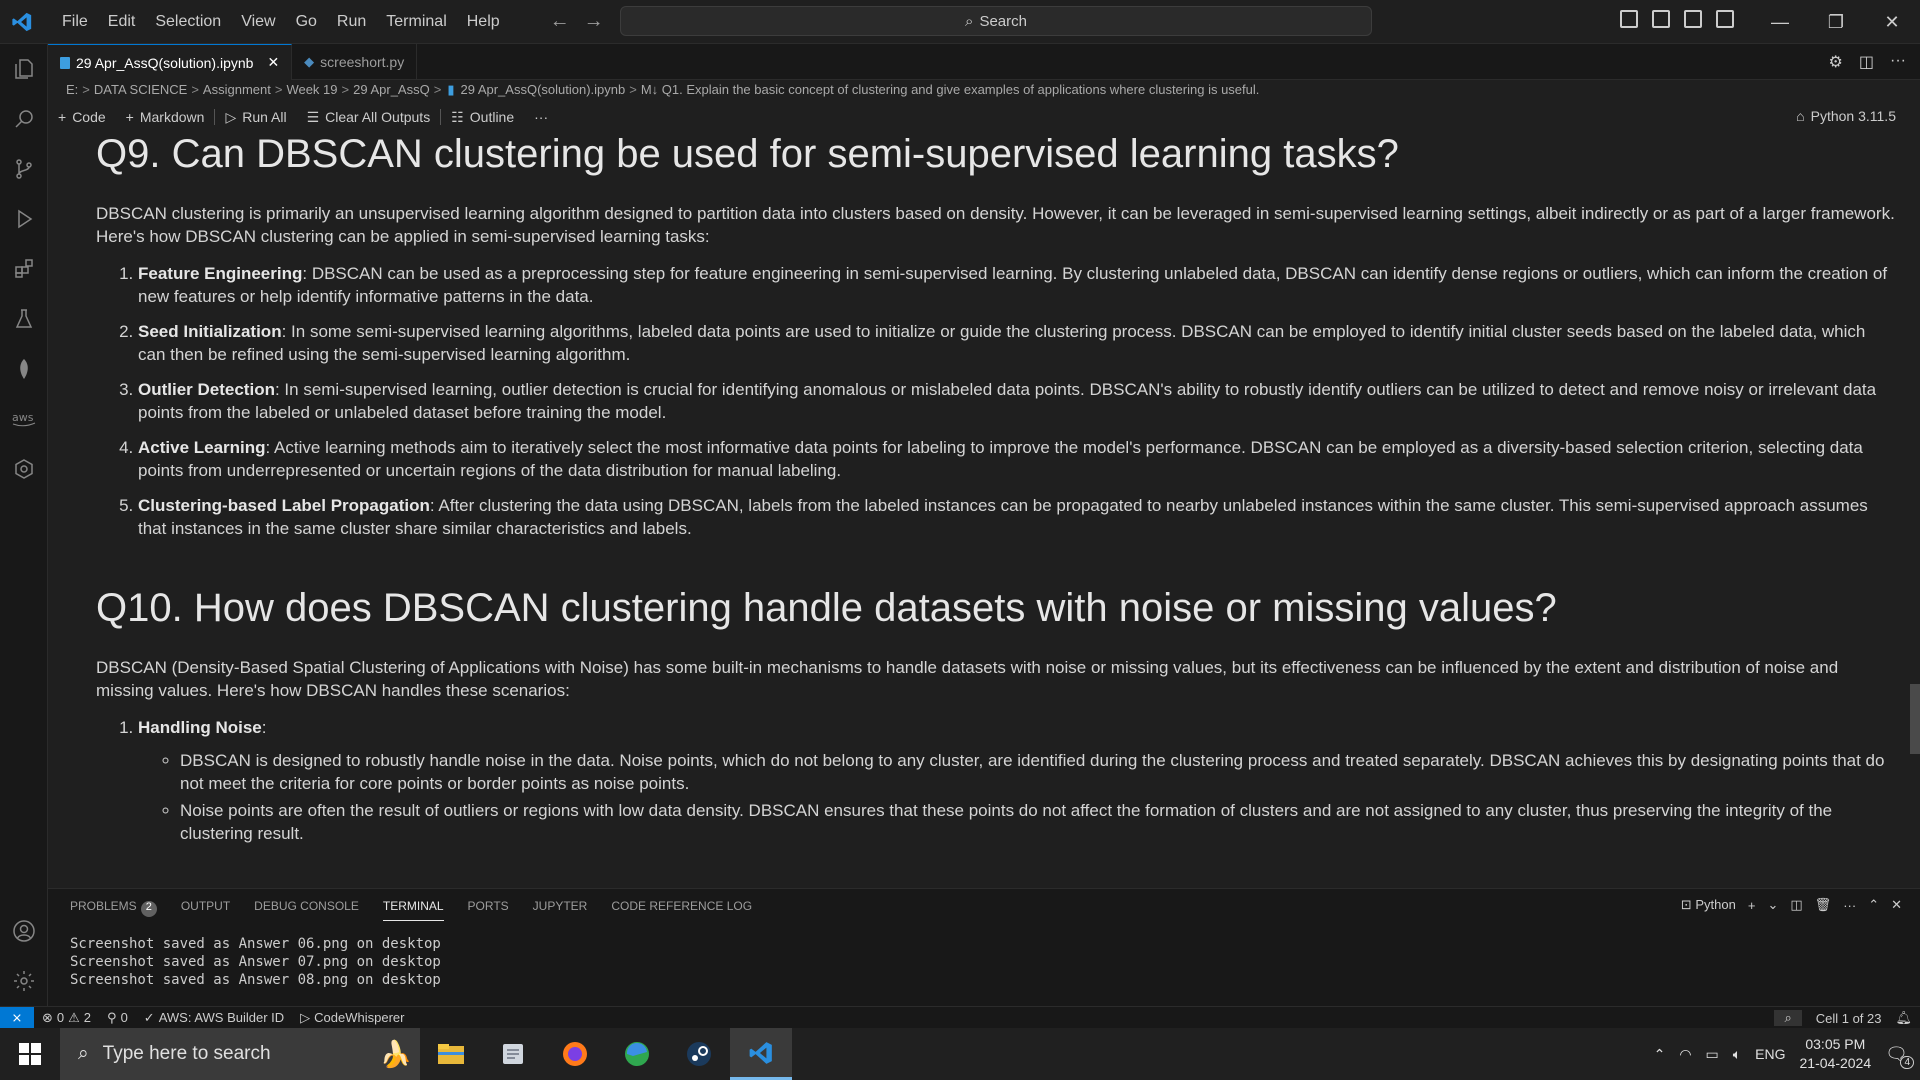 Image resolution: width=1920 pixels, height=1080 pixels. I want to click on steam-icon, so click(699, 1054).